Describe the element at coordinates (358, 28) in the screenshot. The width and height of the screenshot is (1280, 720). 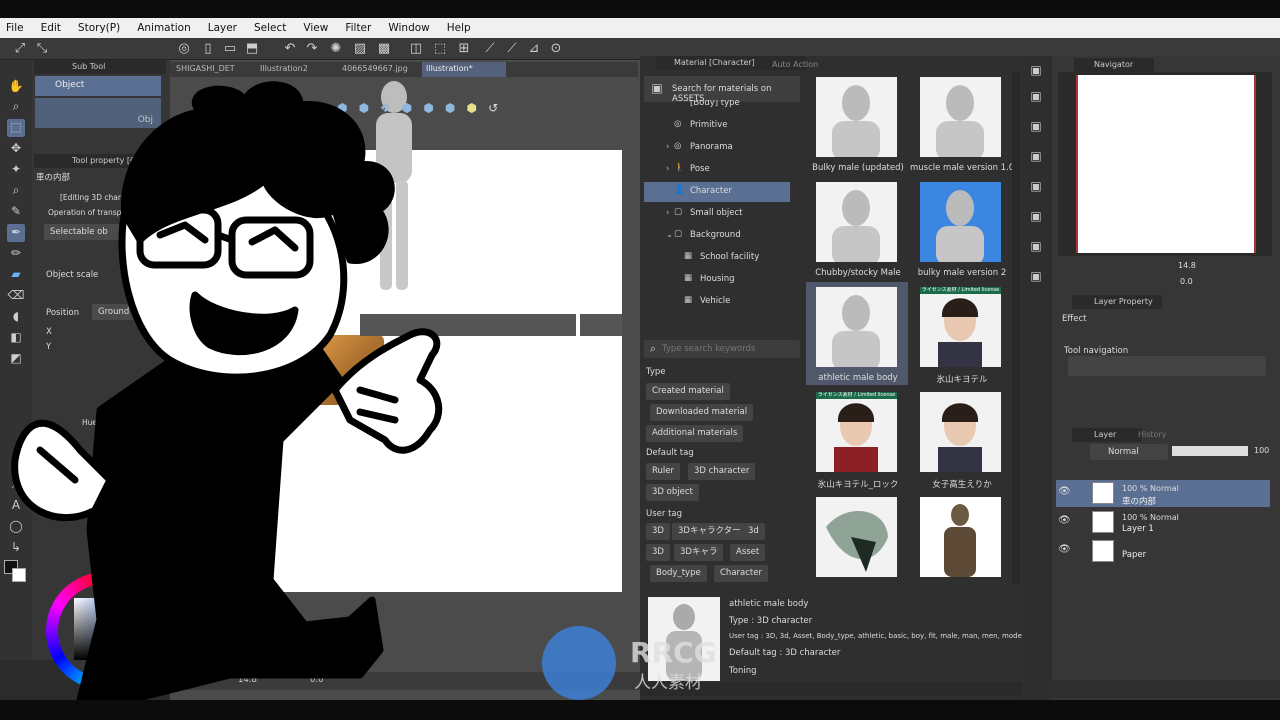
I see `menu-filter: Filter` at that location.